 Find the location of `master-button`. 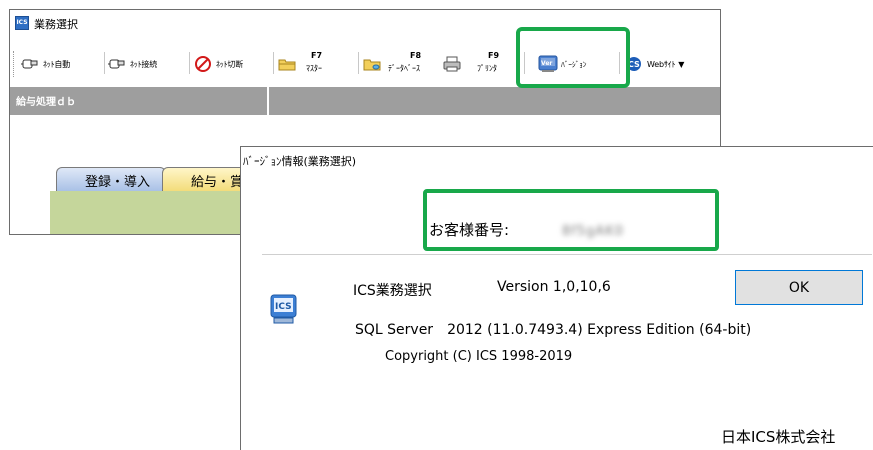

master-button is located at coordinates (288, 64).